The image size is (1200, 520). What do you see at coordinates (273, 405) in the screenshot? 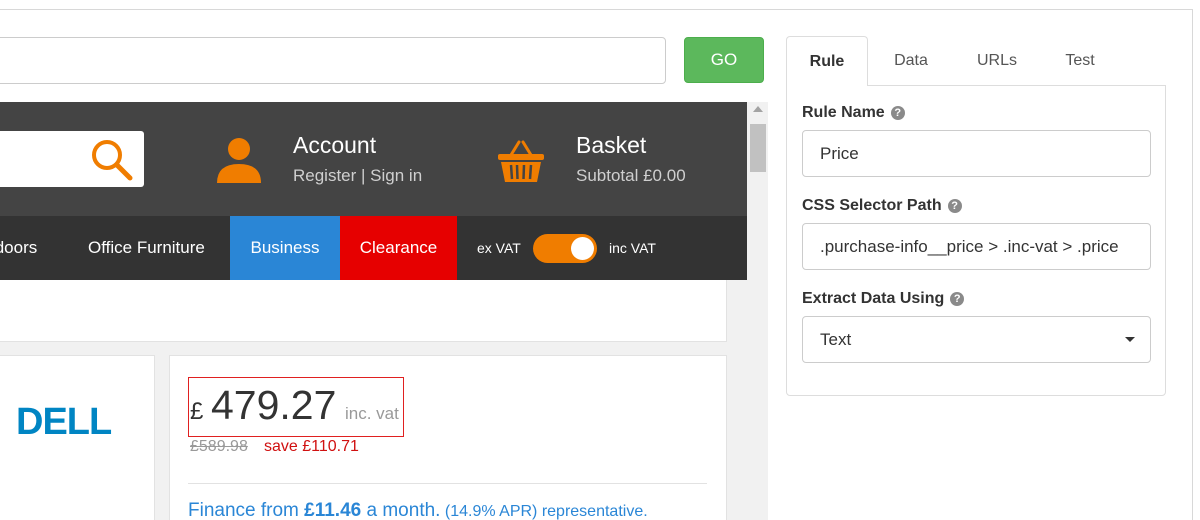
I see `price-value: 479.27` at bounding box center [273, 405].